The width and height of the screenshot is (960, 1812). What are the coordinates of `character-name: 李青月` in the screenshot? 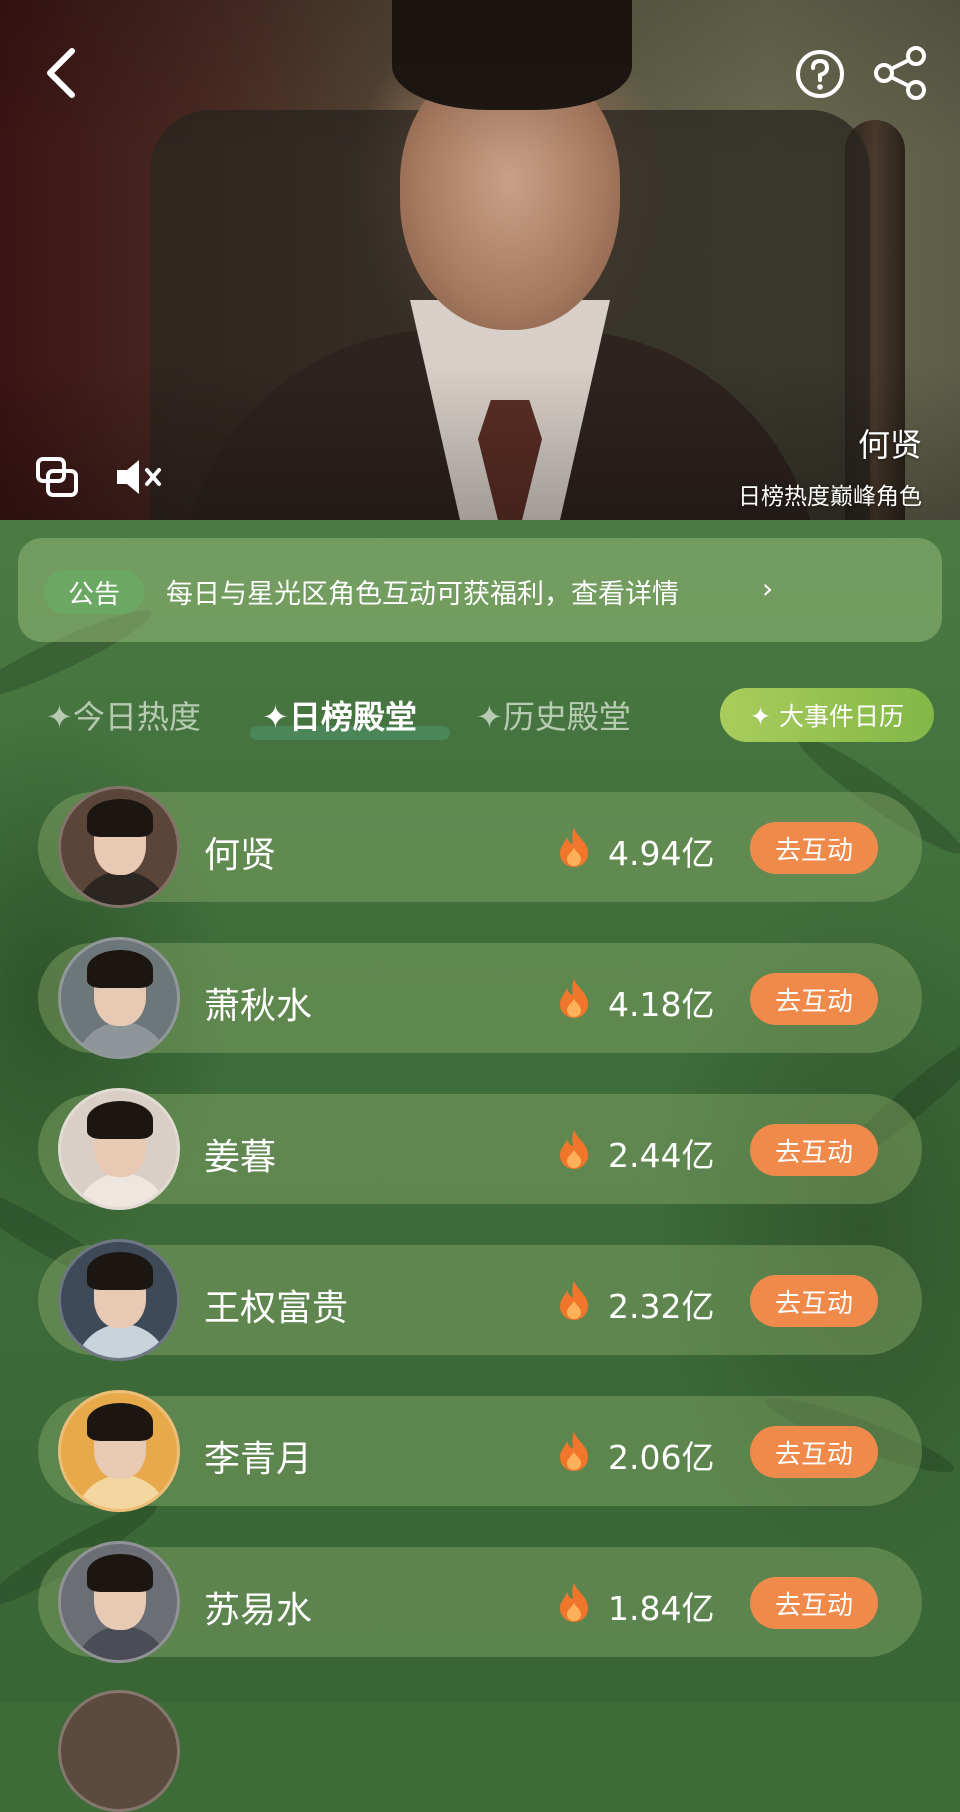 It's located at (258, 1459).